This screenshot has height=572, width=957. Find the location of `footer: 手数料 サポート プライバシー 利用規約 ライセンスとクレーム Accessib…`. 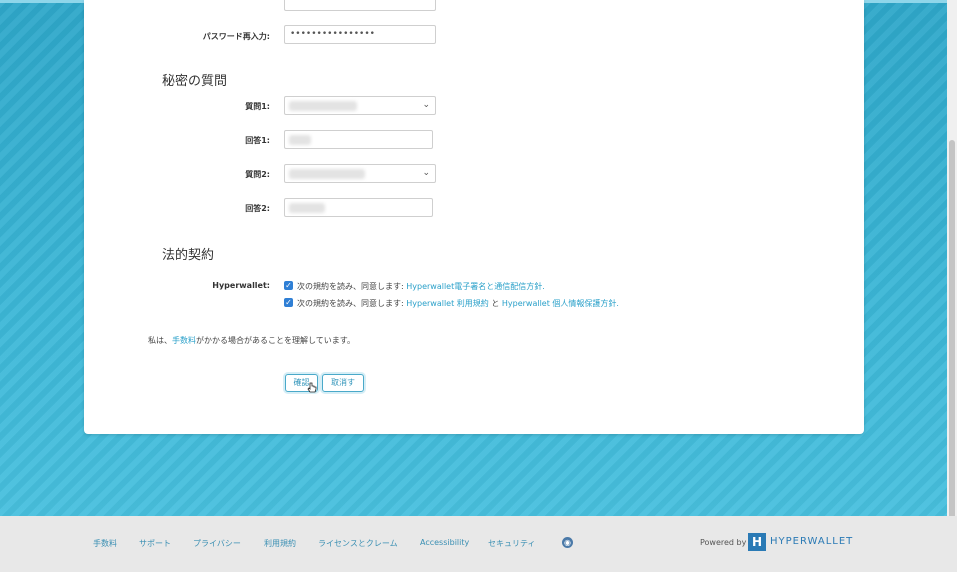

footer: 手数料 サポート プライバシー 利用規約 ライセンスとクレーム Accessib… is located at coordinates (478, 544).